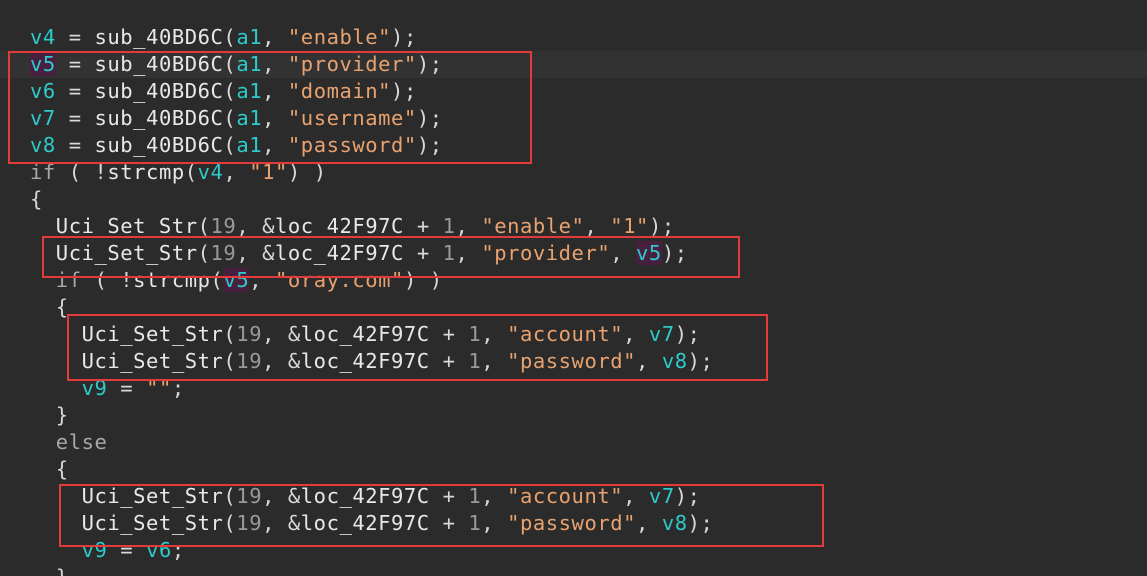 The image size is (1147, 576). What do you see at coordinates (236, 145) in the screenshot?
I see `code-line: v8 = sub_40BD6C(a1, "password");` at bounding box center [236, 145].